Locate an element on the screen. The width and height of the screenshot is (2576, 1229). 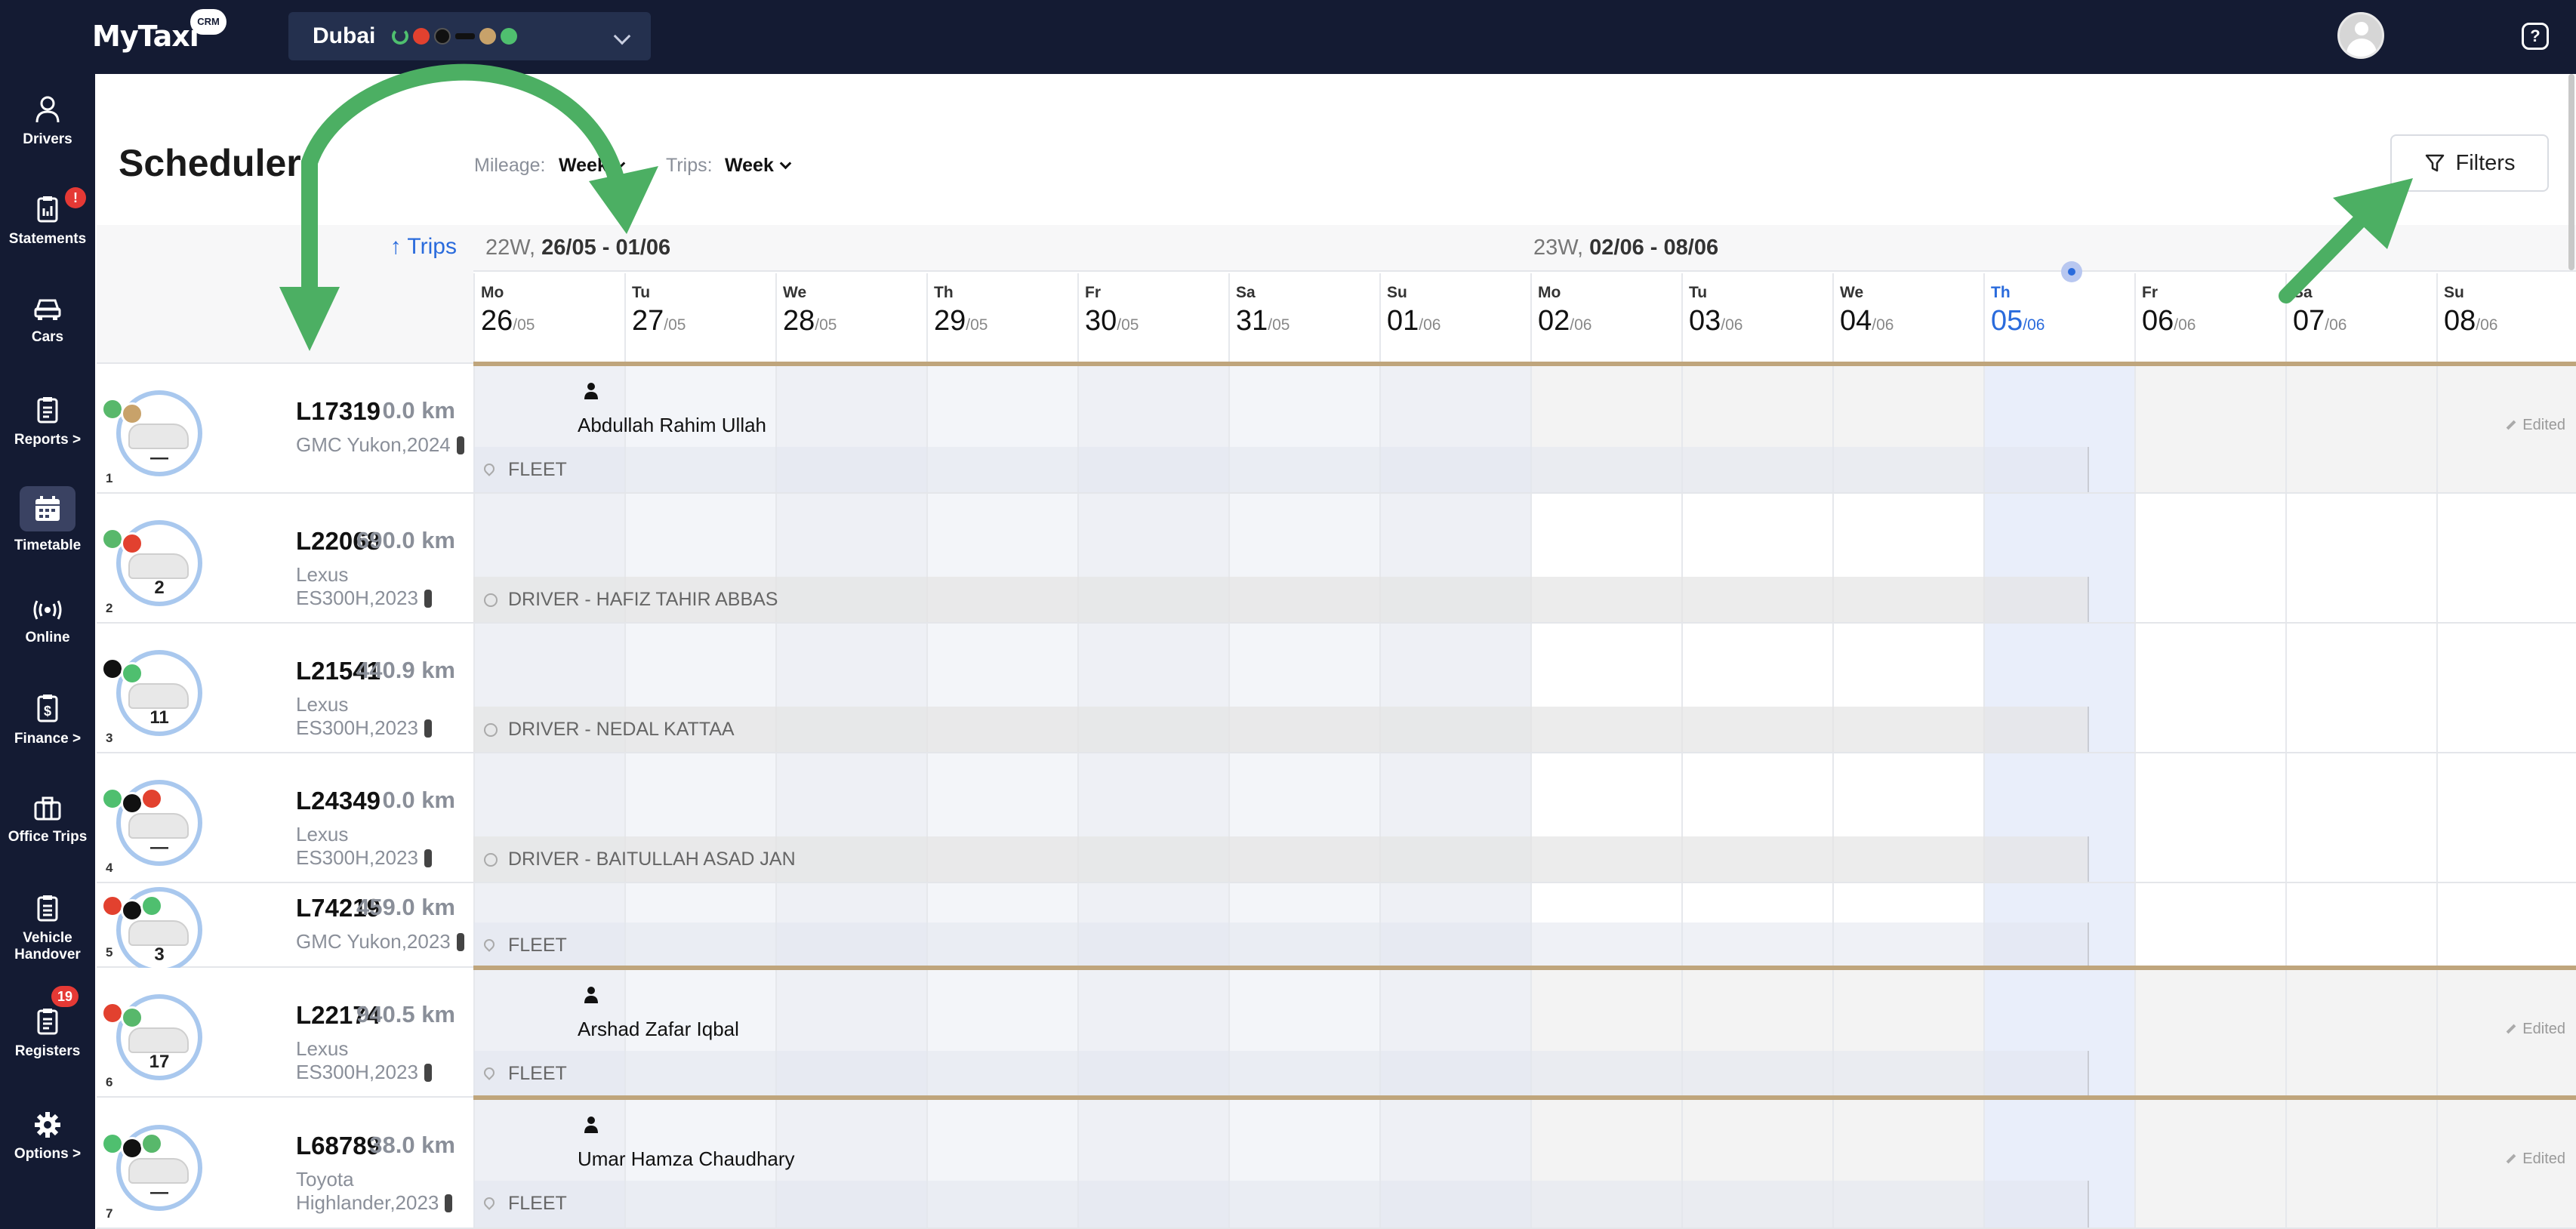
sidebar-item-timetable: Timetable is located at coordinates (47, 520).